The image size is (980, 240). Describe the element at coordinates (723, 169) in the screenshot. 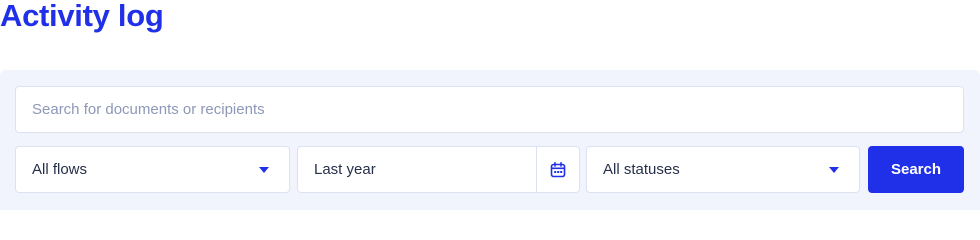

I see `status-select: All statuses` at that location.